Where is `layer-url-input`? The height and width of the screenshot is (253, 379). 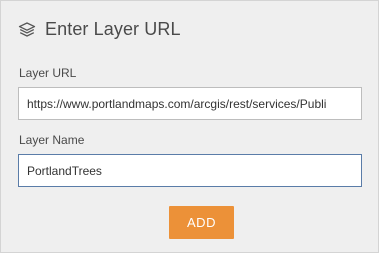 layer-url-input is located at coordinates (190, 103).